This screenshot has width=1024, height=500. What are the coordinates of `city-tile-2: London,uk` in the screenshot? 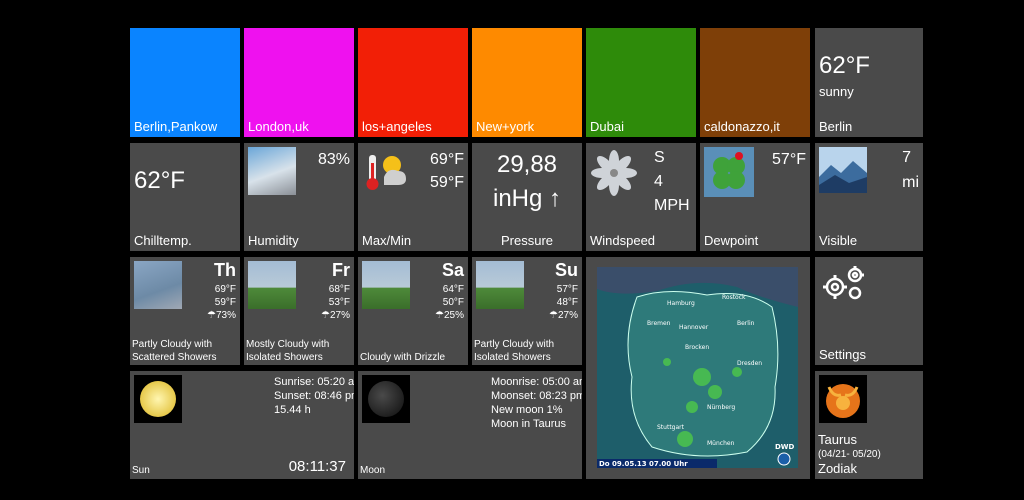 It's located at (299, 82).